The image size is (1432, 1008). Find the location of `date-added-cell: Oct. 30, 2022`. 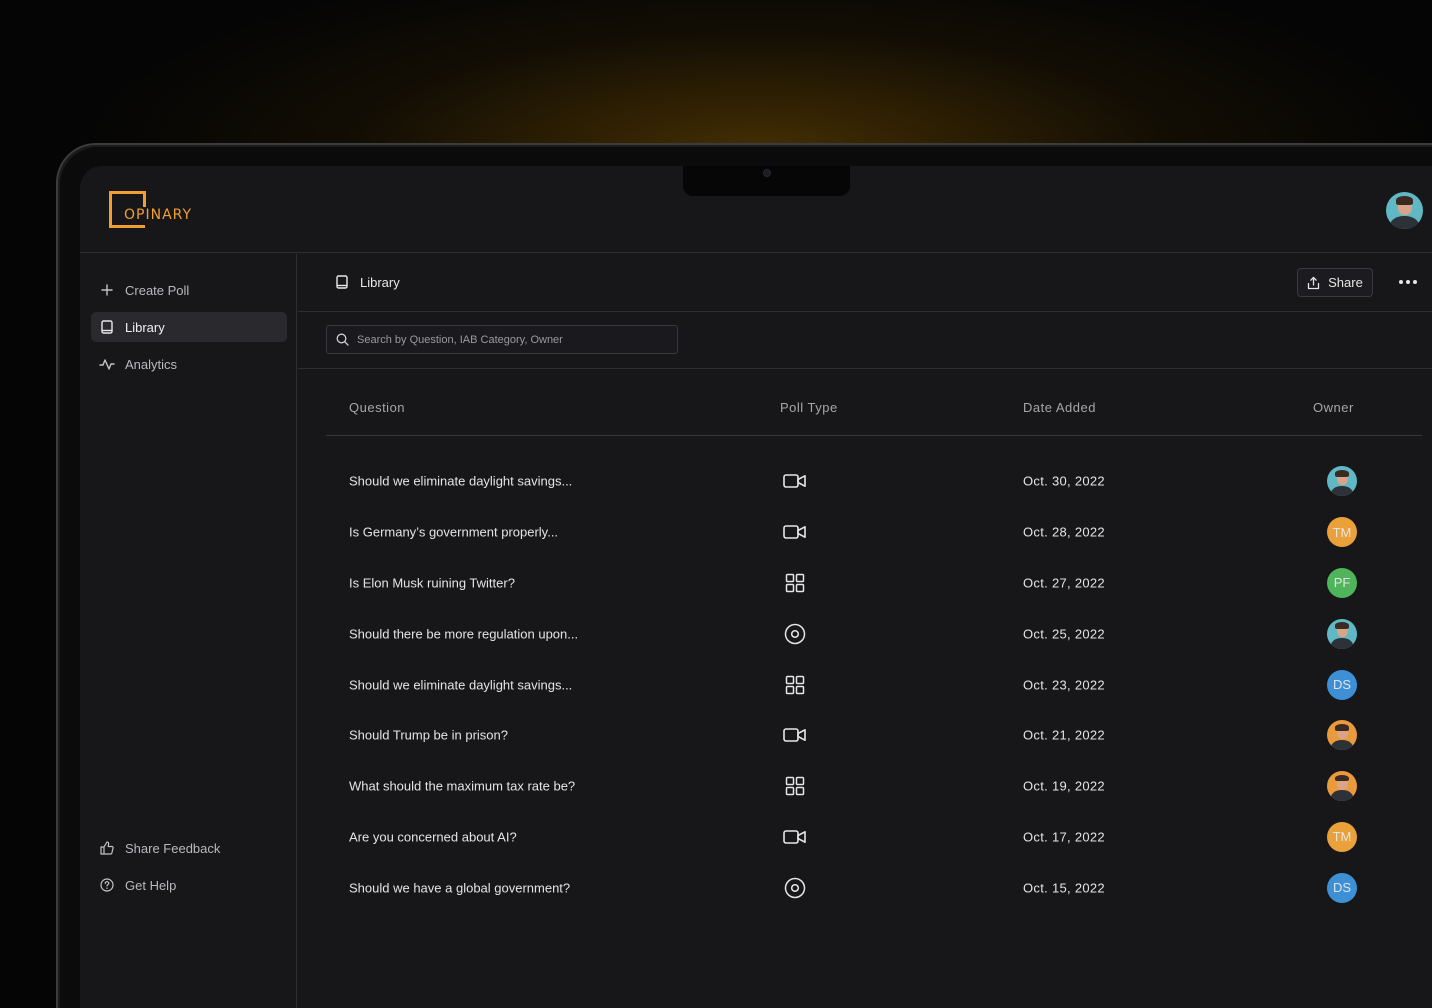

date-added-cell: Oct. 30, 2022 is located at coordinates (1064, 481).